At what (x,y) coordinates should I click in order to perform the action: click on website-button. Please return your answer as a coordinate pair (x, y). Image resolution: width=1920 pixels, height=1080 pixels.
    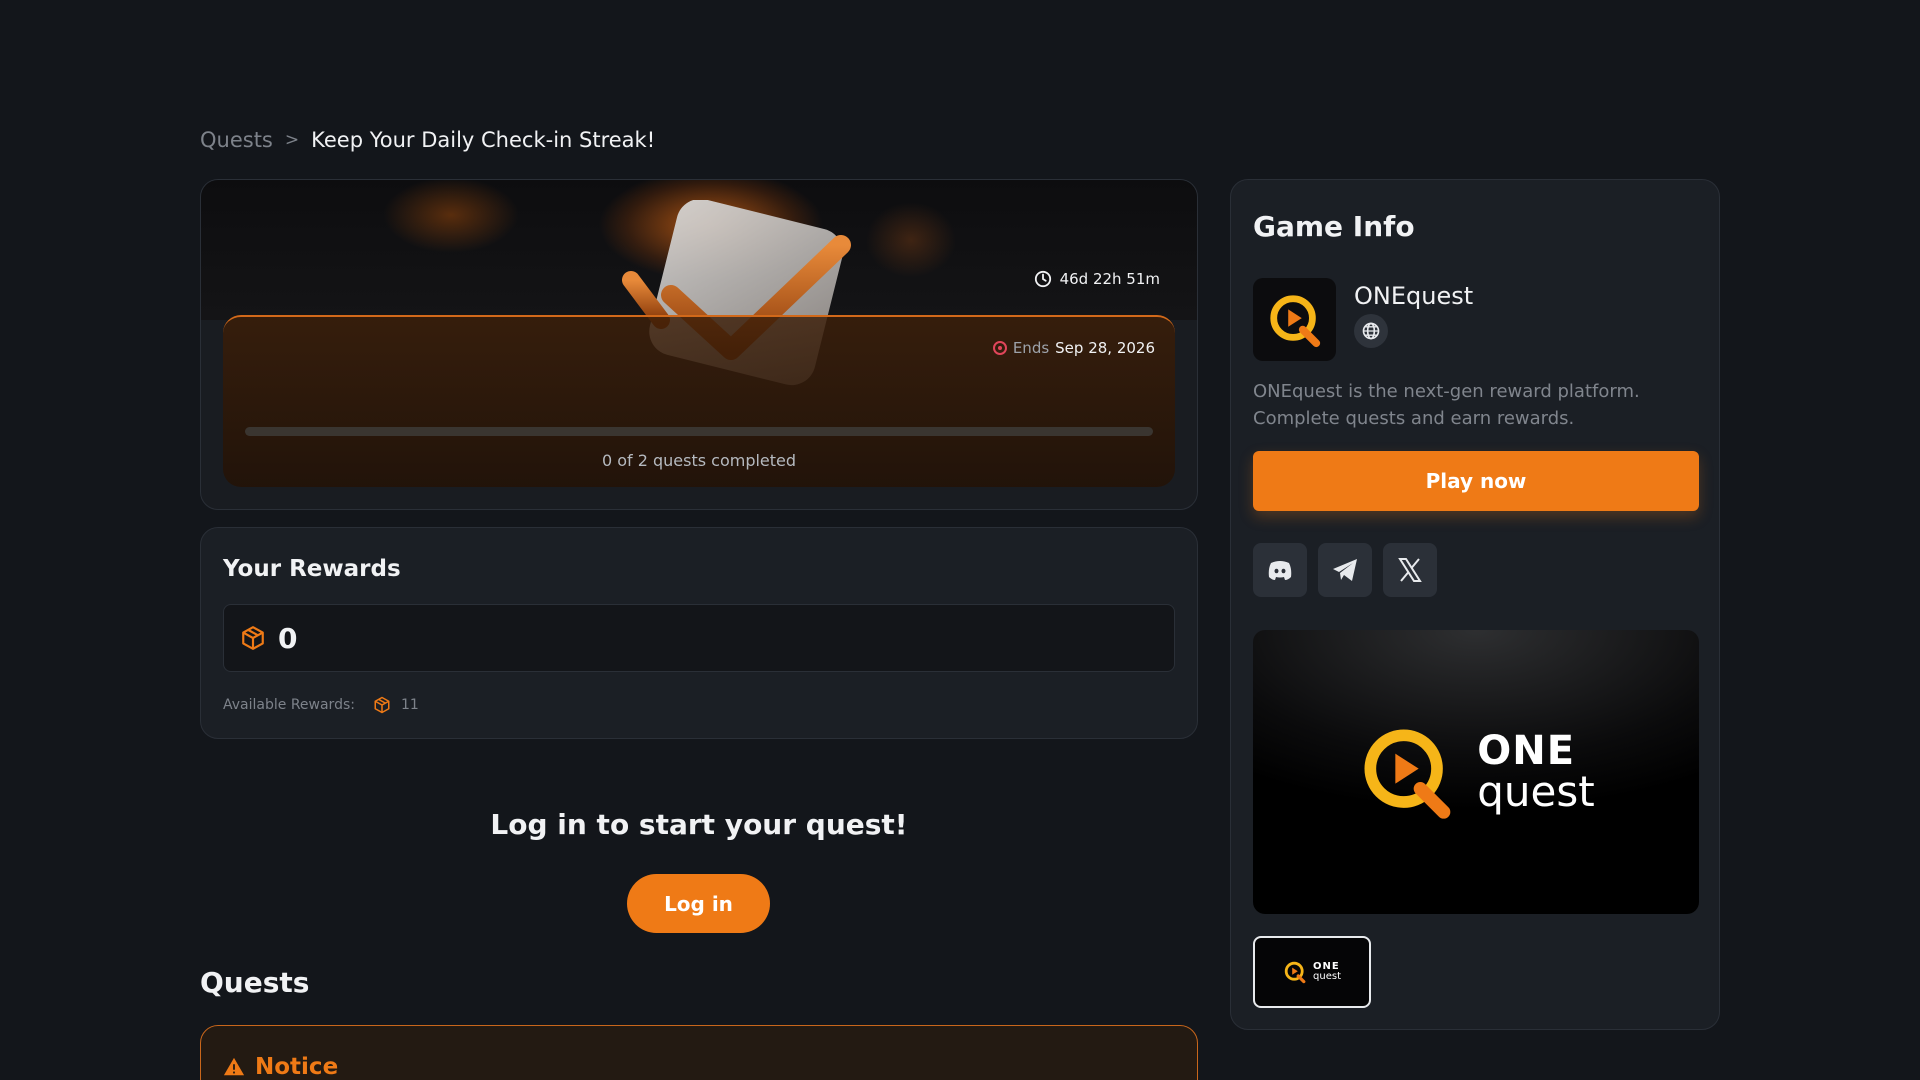
    Looking at the image, I should click on (1371, 331).